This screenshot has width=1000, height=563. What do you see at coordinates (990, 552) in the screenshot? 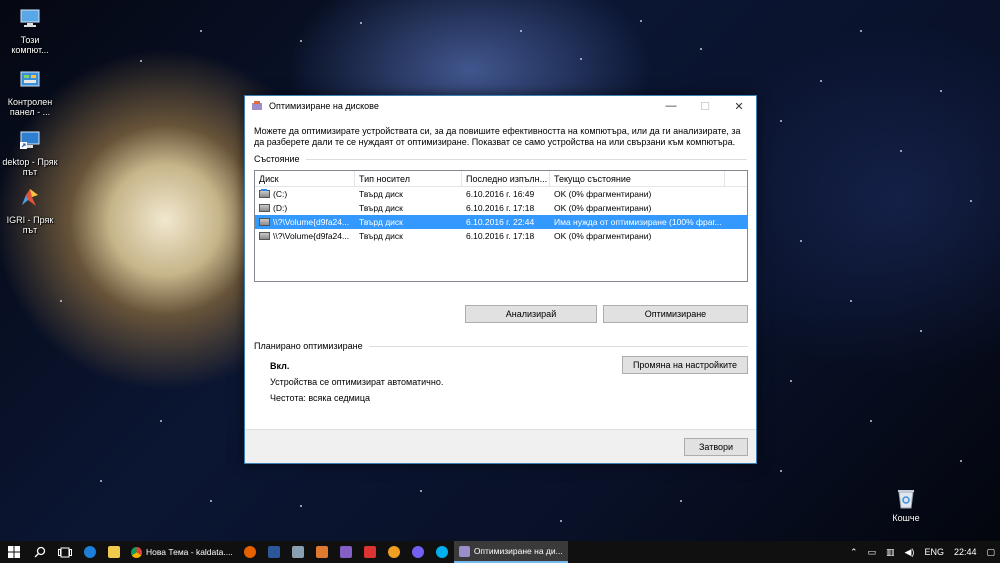
I see `notifications-icon: ▢` at bounding box center [990, 552].